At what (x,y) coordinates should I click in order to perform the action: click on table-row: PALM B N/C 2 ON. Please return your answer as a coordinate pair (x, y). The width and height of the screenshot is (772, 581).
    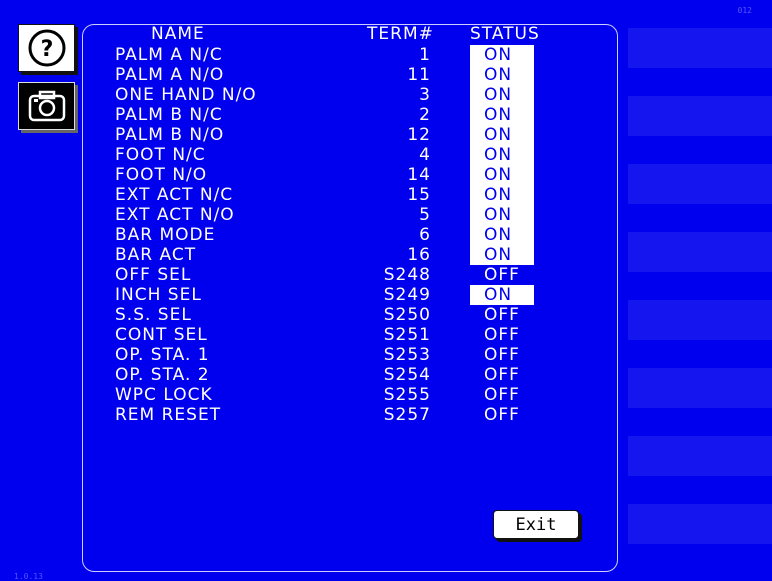
    Looking at the image, I should click on (350, 115).